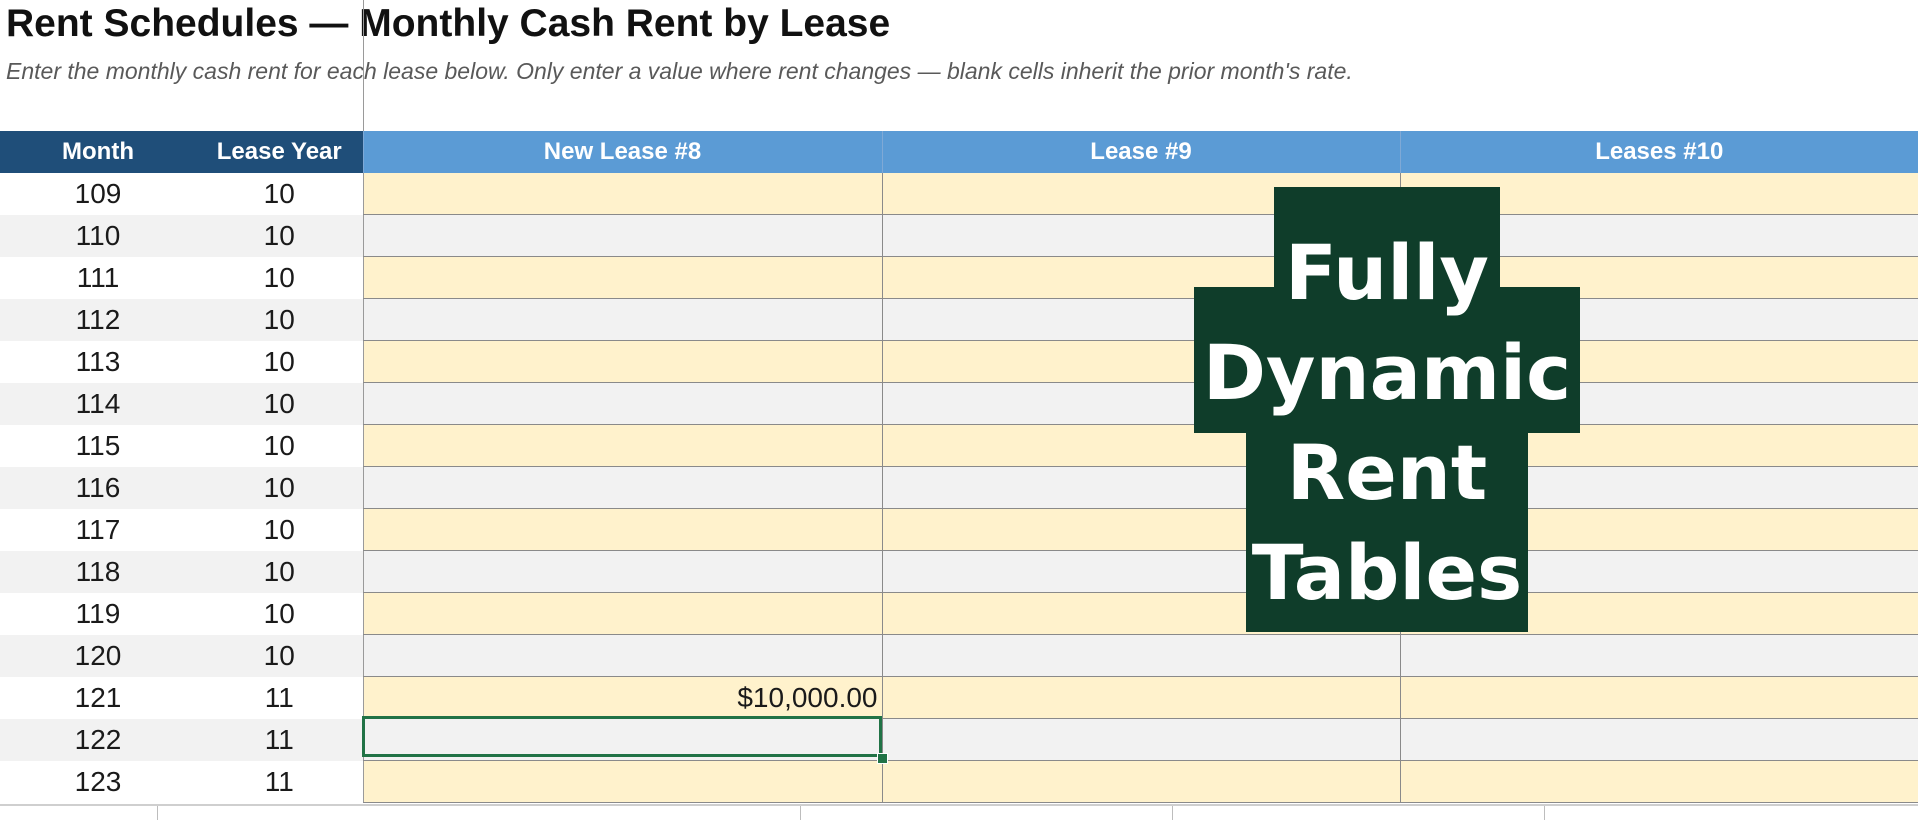 This screenshot has width=1918, height=828. Describe the element at coordinates (98, 571) in the screenshot. I see `month-cell: 118` at that location.